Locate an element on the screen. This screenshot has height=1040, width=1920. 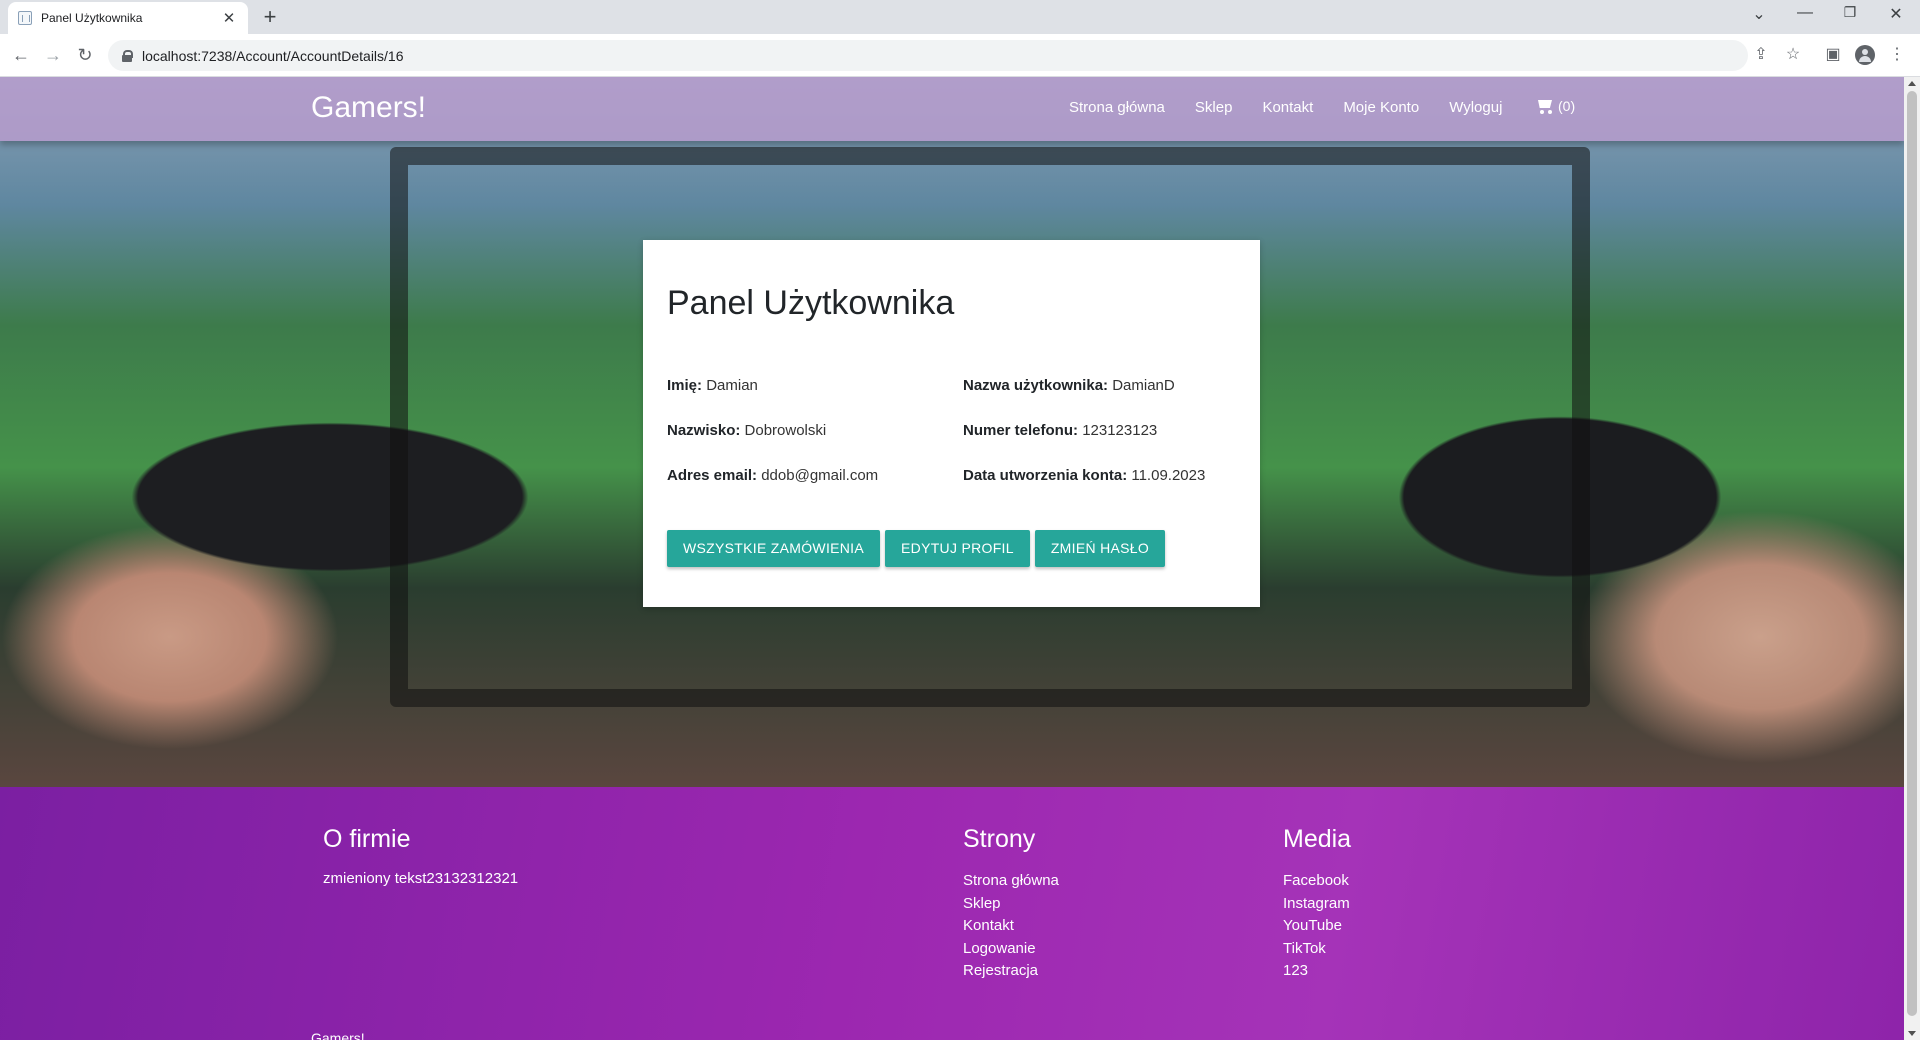
field-label: Adres email: is located at coordinates (714, 475).